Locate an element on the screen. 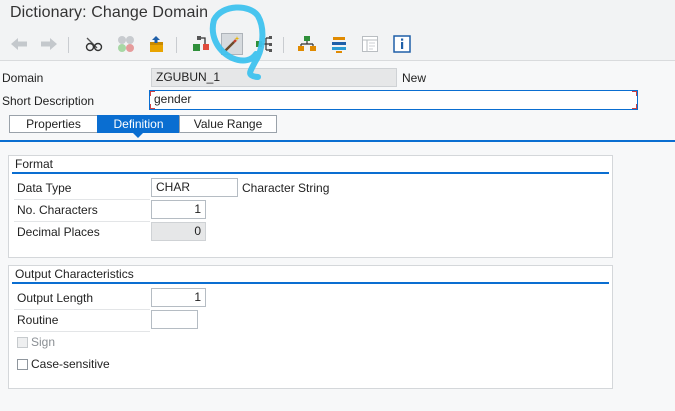  forward-arrow-icon is located at coordinates (49, 44).